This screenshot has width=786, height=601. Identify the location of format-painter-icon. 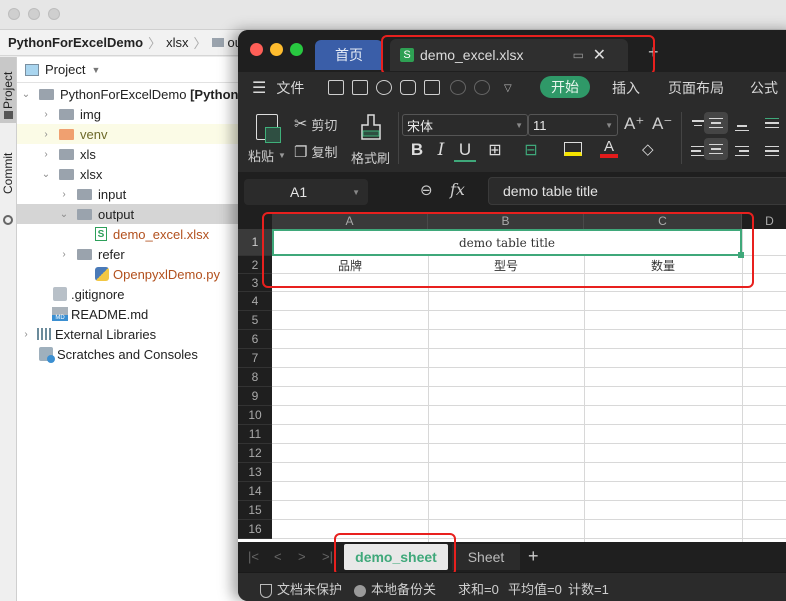
(371, 128).